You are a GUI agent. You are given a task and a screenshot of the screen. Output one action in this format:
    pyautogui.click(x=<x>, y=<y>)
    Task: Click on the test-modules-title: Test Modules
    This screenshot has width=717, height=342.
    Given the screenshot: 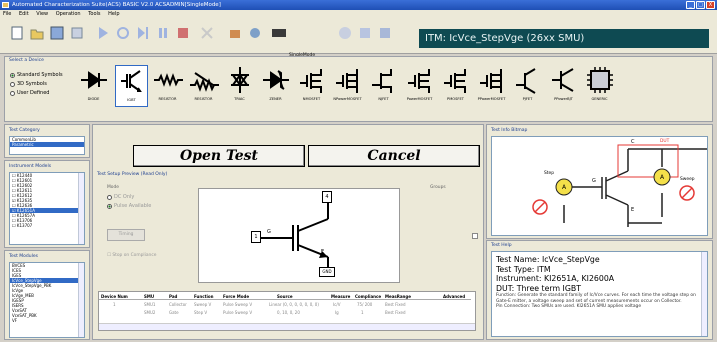 What is the action you would take?
    pyautogui.click(x=23, y=256)
    